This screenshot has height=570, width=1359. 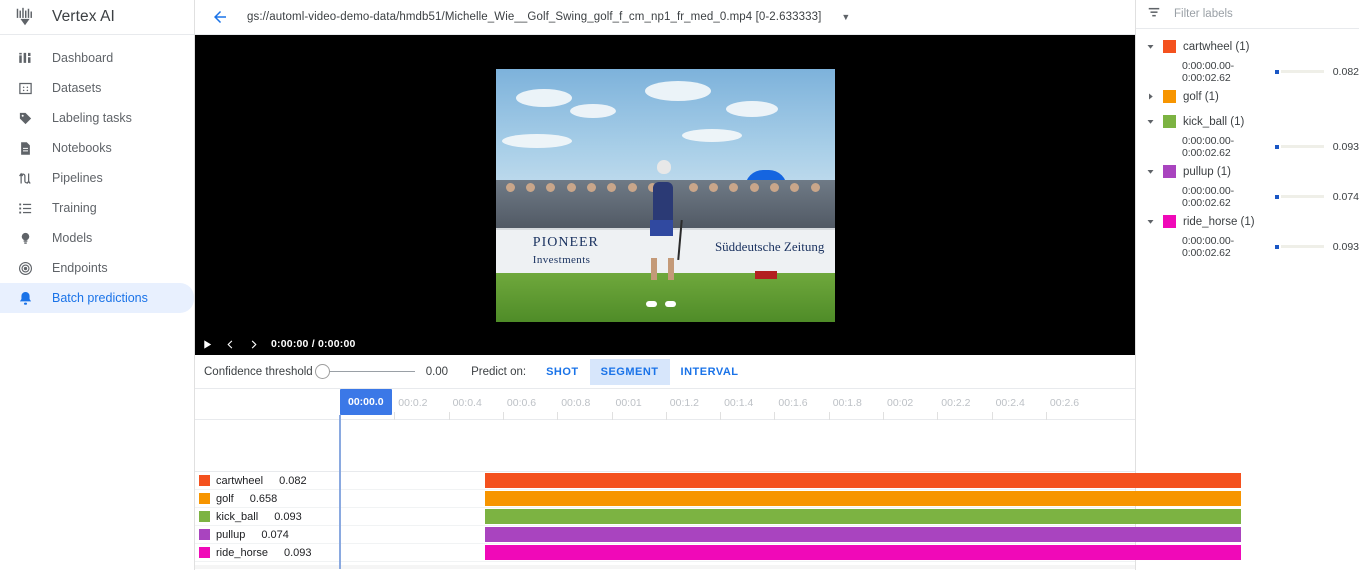 What do you see at coordinates (97, 268) in the screenshot?
I see `sidebar-item-endpoints: Endpoints` at bounding box center [97, 268].